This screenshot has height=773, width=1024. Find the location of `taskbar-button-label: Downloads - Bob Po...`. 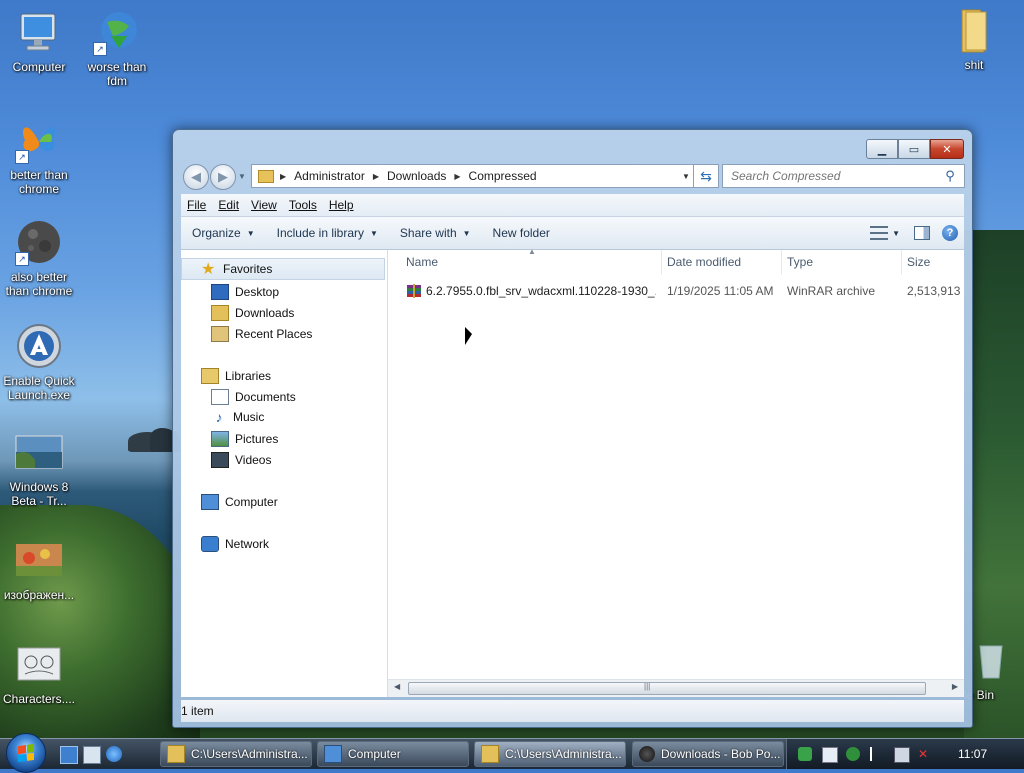

taskbar-button-label: Downloads - Bob Po... is located at coordinates (721, 754).